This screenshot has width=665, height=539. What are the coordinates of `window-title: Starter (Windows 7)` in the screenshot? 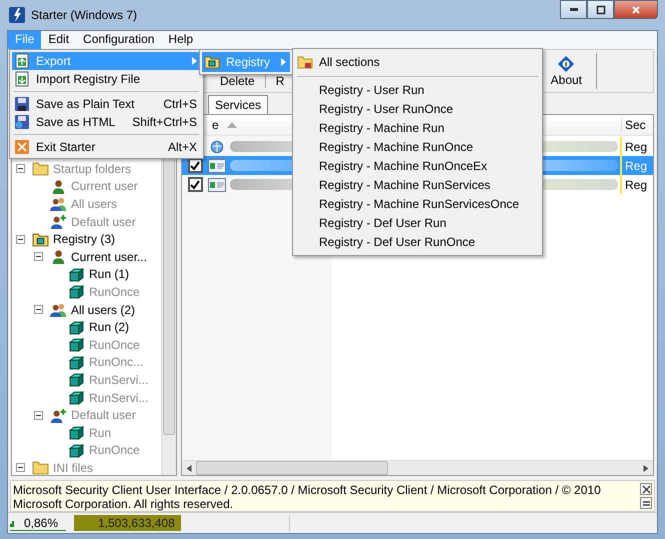 It's located at (84, 15).